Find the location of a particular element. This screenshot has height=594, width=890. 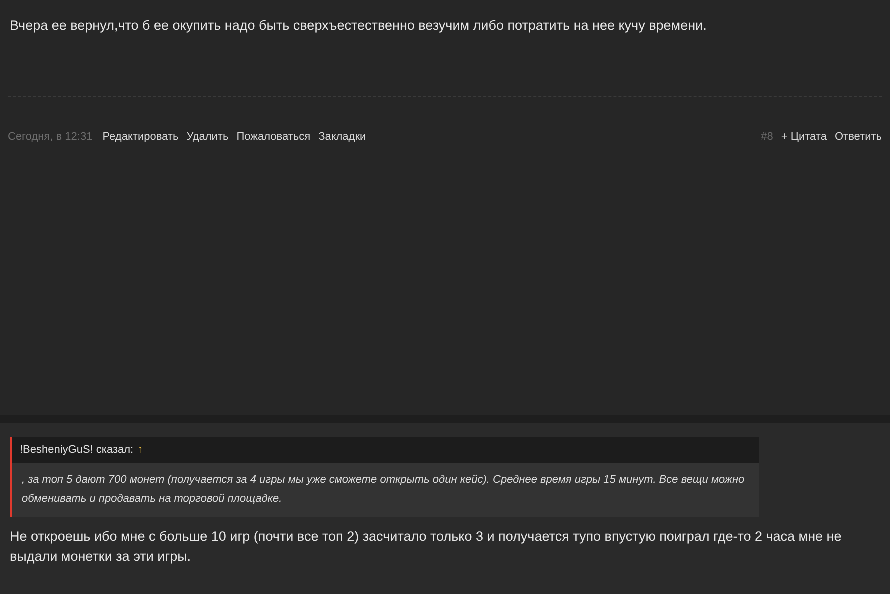

post-action-link: Ответить is located at coordinates (858, 137).